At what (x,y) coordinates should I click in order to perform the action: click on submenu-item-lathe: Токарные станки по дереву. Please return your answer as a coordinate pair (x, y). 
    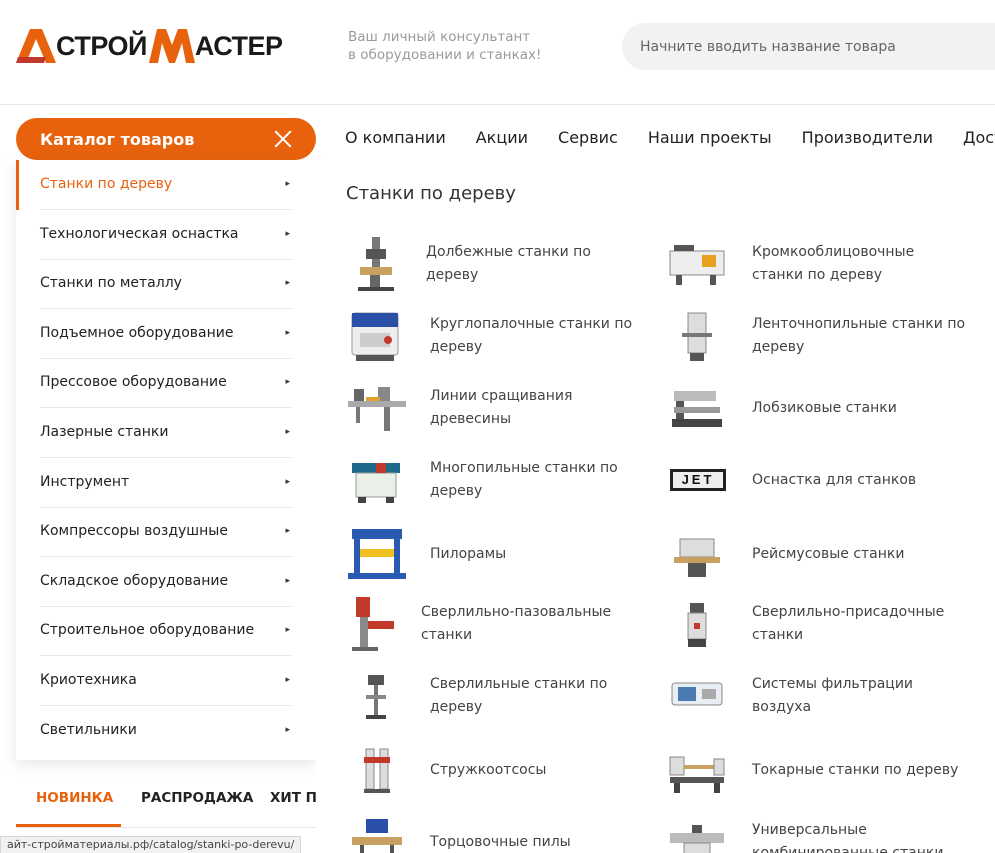
    Looking at the image, I should click on (816, 770).